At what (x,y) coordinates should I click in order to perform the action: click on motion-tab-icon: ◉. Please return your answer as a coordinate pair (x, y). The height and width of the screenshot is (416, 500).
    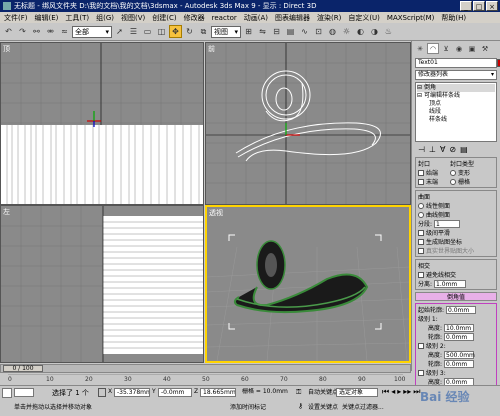
    Looking at the image, I should click on (459, 48).